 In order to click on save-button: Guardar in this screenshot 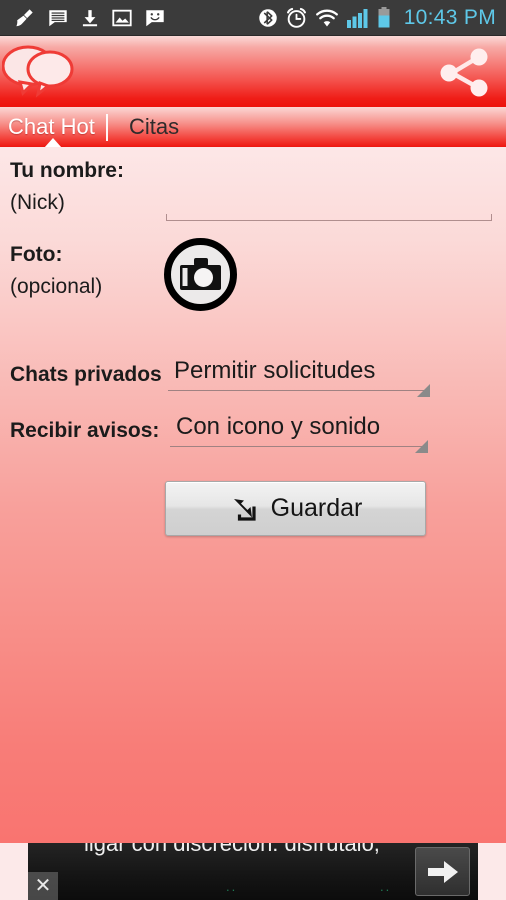, I will do `click(295, 508)`.